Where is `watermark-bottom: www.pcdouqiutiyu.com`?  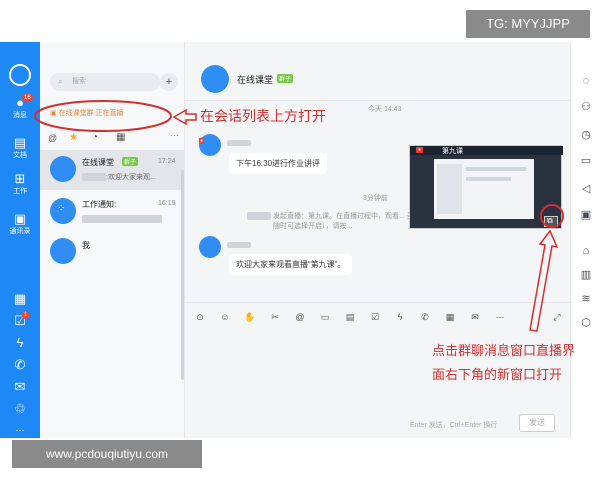 watermark-bottom: www.pcdouqiutiyu.com is located at coordinates (107, 454).